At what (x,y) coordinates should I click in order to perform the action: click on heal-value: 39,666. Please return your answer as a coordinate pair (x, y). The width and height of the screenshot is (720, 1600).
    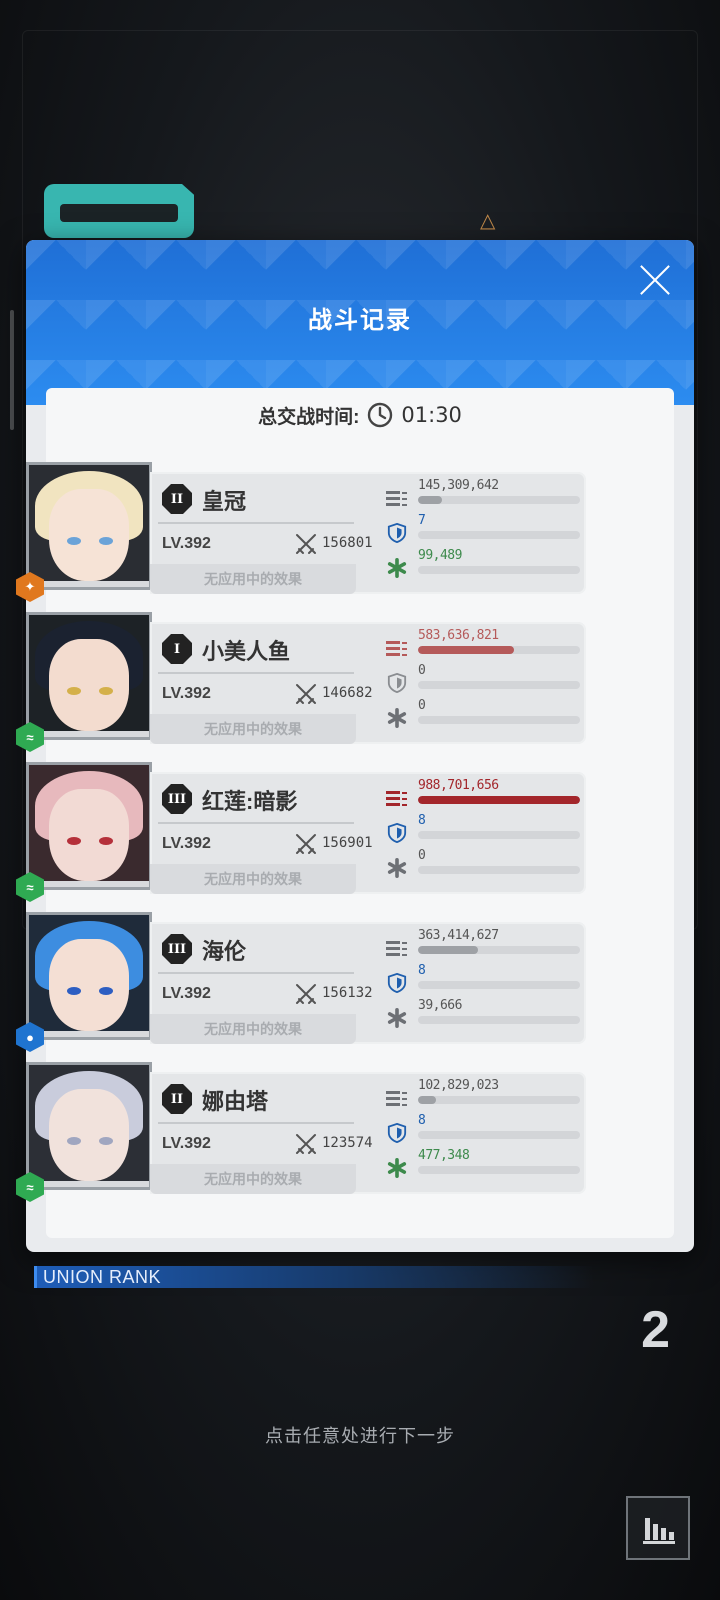
    Looking at the image, I should click on (440, 1005).